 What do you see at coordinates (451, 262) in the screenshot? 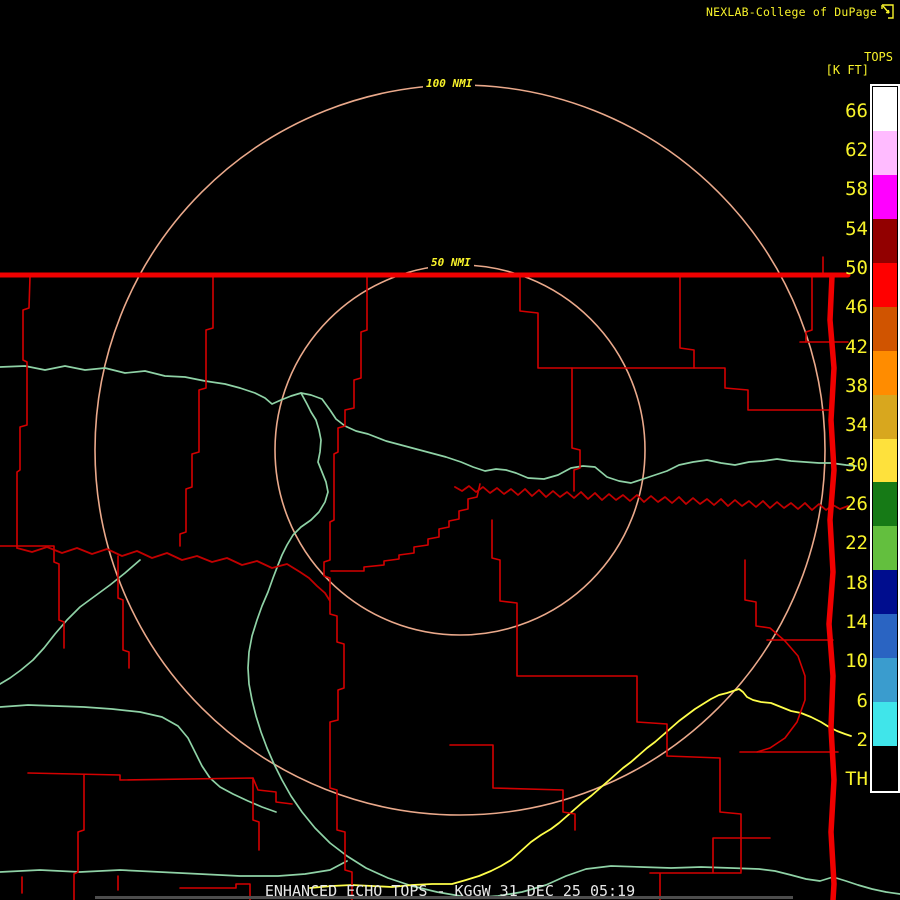
I see `range-ring-label-50nmi: 50 NMI` at bounding box center [451, 262].